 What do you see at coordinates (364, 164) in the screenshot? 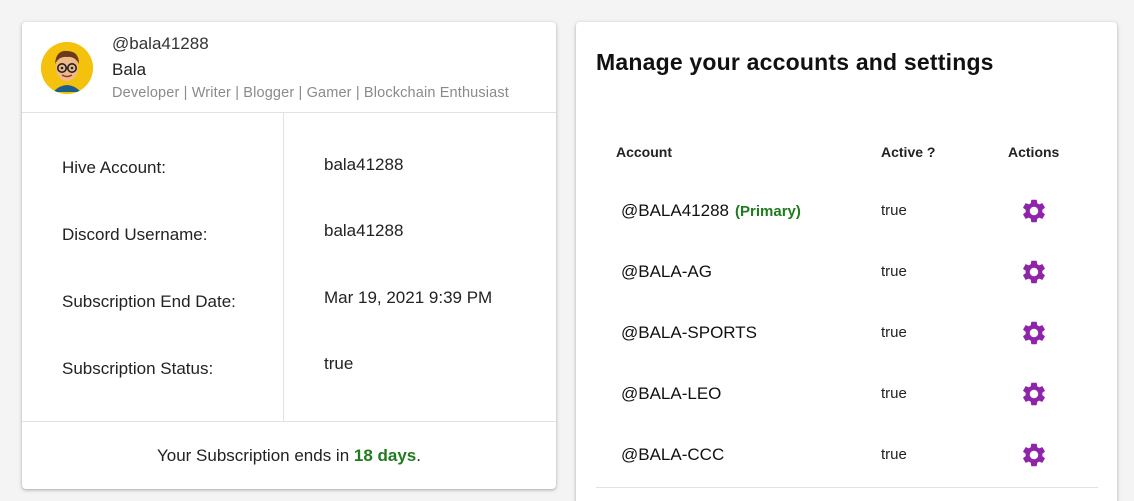
I see `hive-account-value: bala41288` at bounding box center [364, 164].